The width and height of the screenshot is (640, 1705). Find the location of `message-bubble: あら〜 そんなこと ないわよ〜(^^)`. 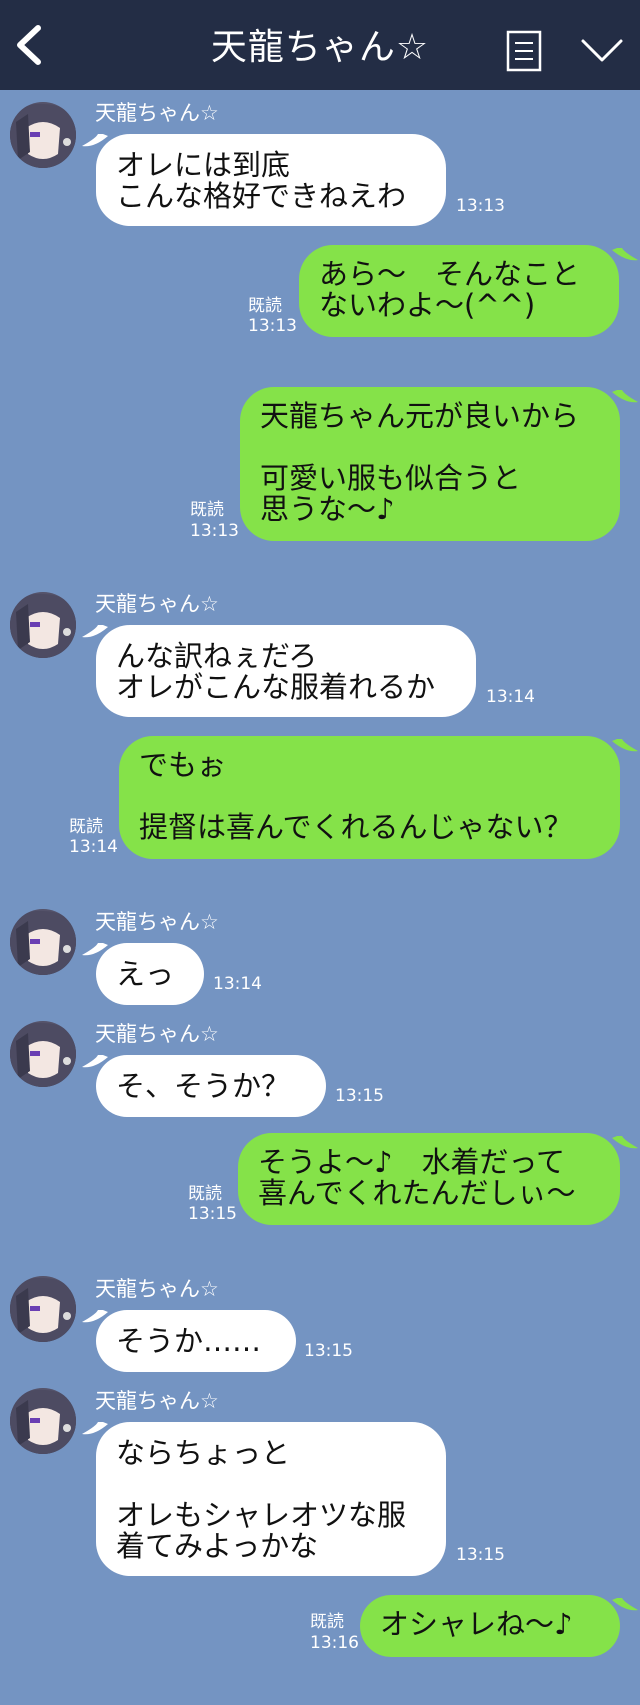

message-bubble: あら〜 そんなこと ないわよ〜(^^) is located at coordinates (459, 291).